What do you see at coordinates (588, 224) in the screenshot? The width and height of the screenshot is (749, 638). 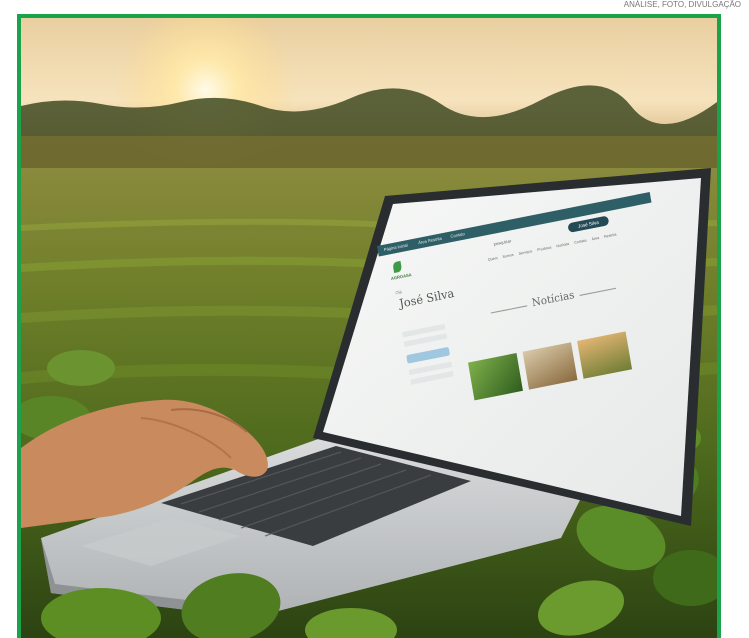 I see `user-account-button: José Silva` at bounding box center [588, 224].